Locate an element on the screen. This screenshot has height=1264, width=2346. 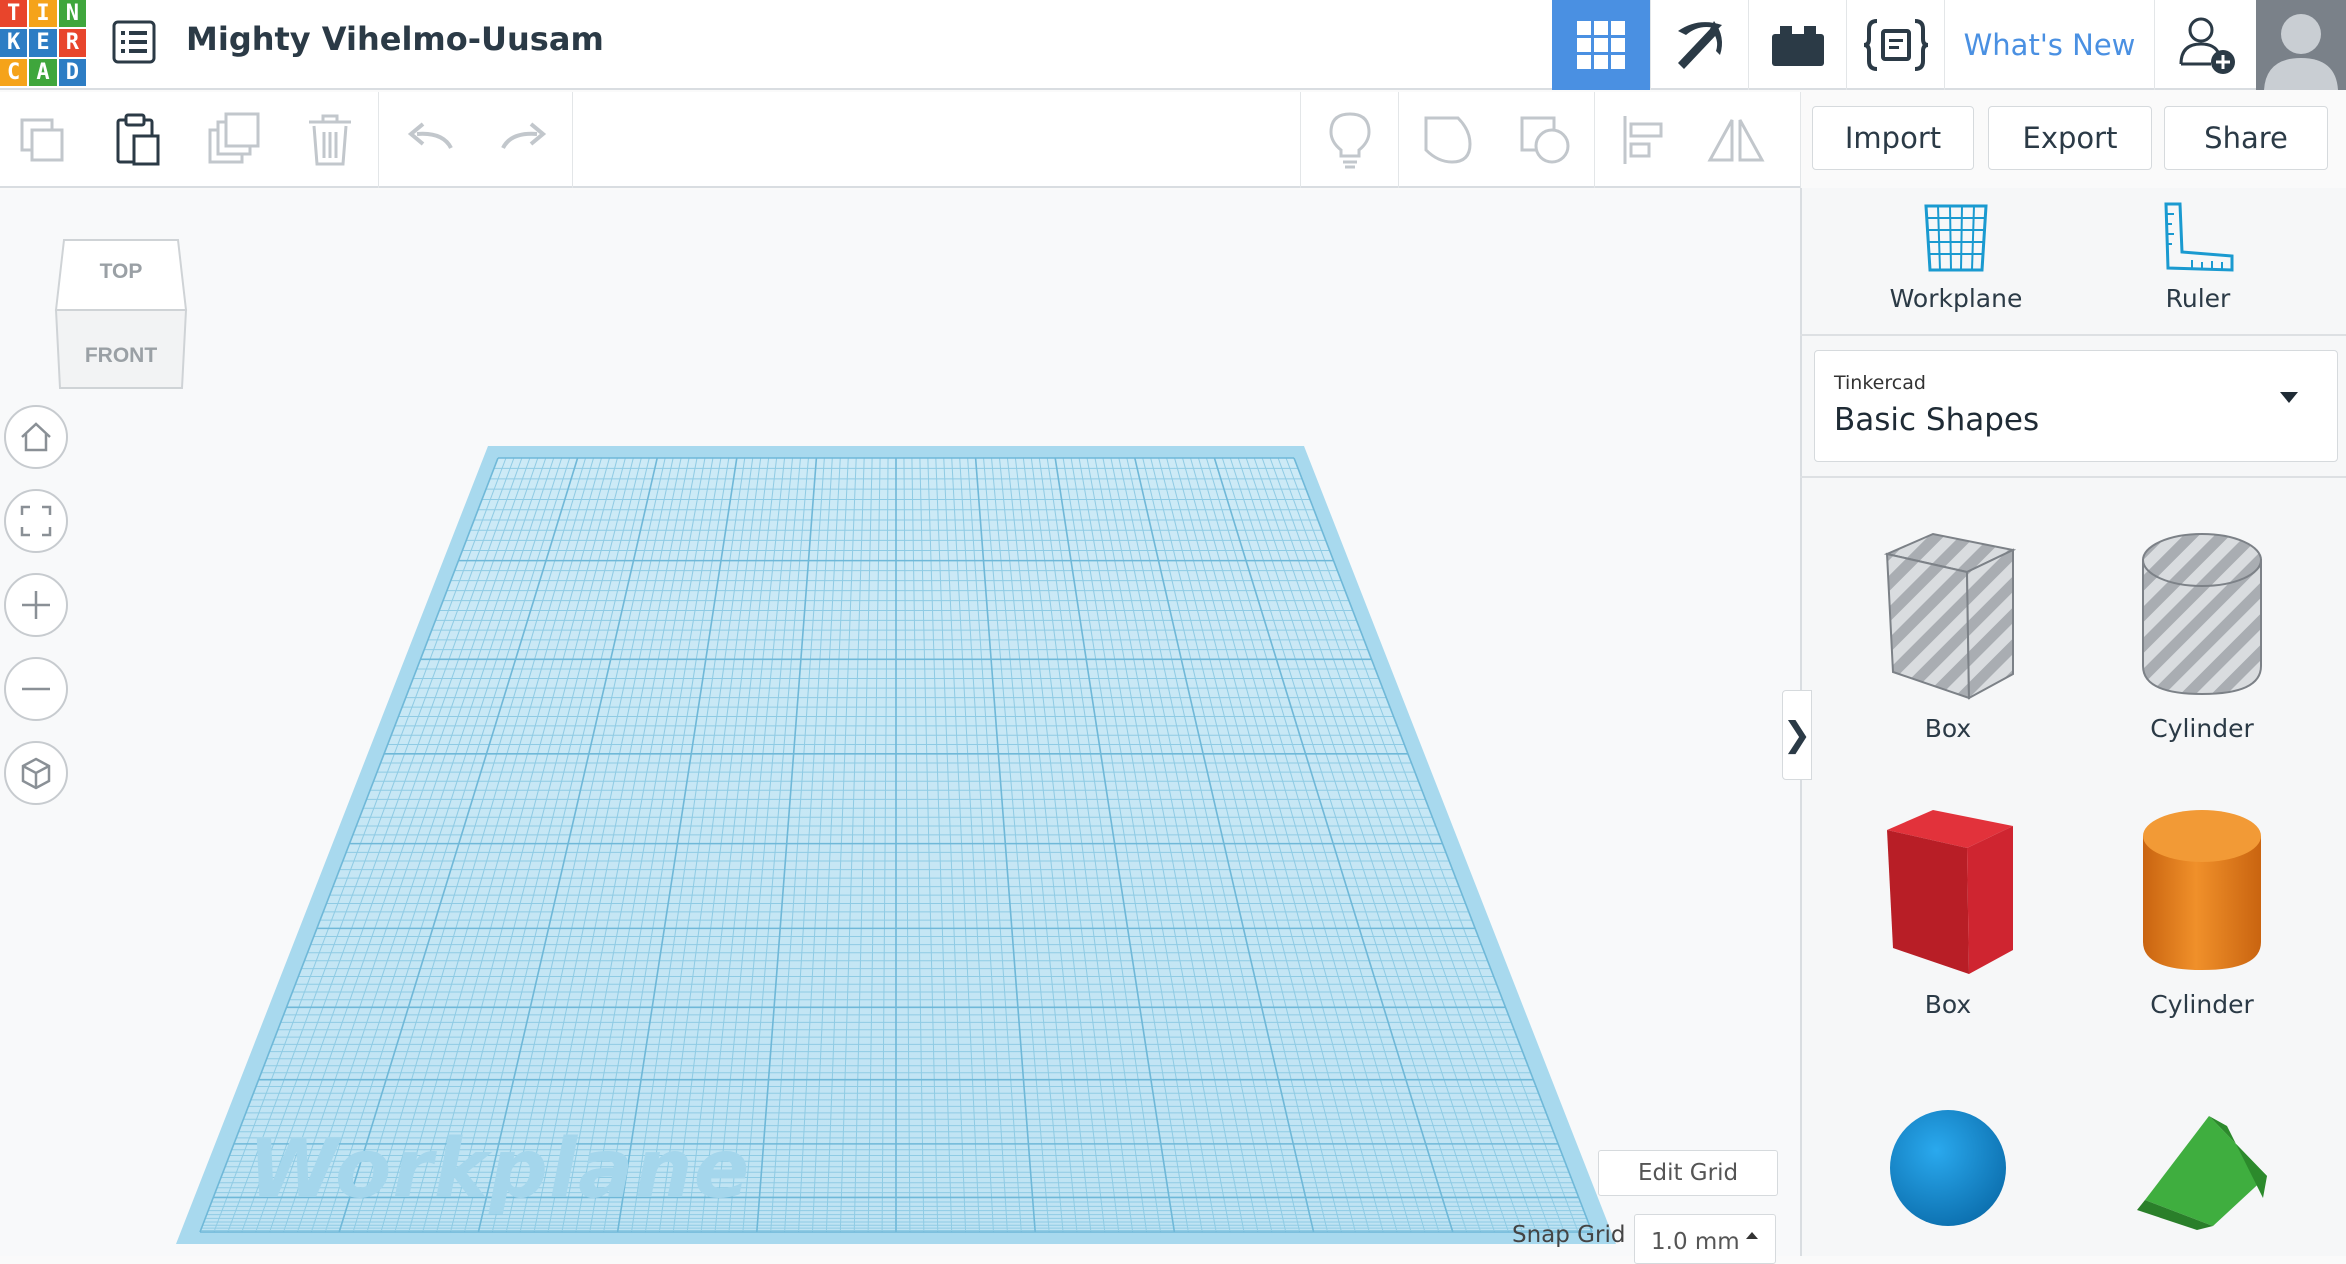
user-add-icon is located at coordinates (2207, 45).